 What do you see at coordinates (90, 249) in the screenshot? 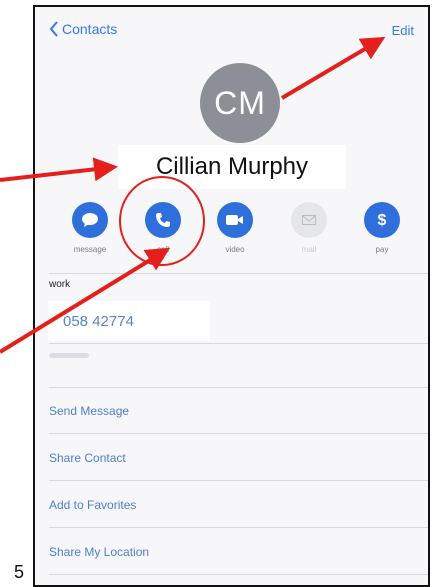
I see `message-label: message` at bounding box center [90, 249].